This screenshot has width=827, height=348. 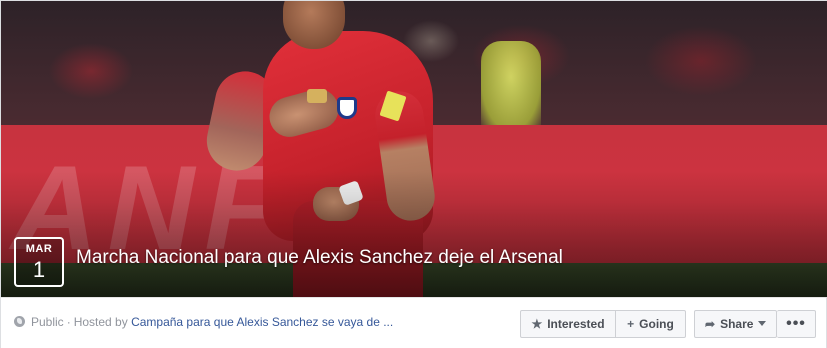 I want to click on hosted-by-label: Hosted by, so click(x=100, y=322).